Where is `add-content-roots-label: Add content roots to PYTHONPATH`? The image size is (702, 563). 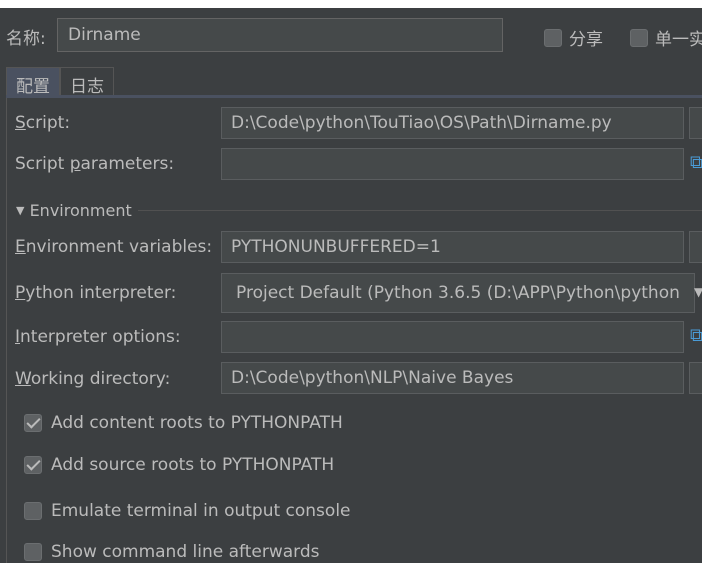 add-content-roots-label: Add content roots to PYTHONPATH is located at coordinates (197, 423).